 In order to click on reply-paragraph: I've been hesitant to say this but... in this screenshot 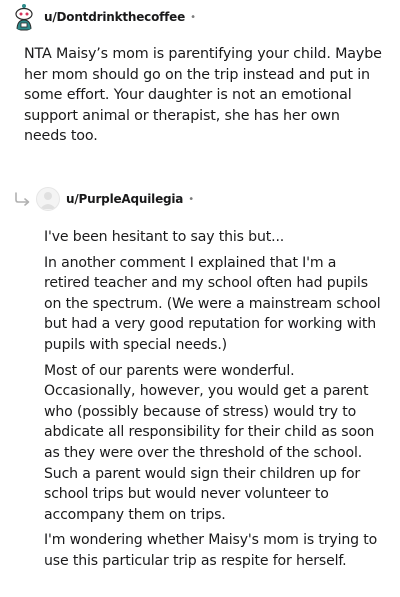, I will do `click(164, 237)`.